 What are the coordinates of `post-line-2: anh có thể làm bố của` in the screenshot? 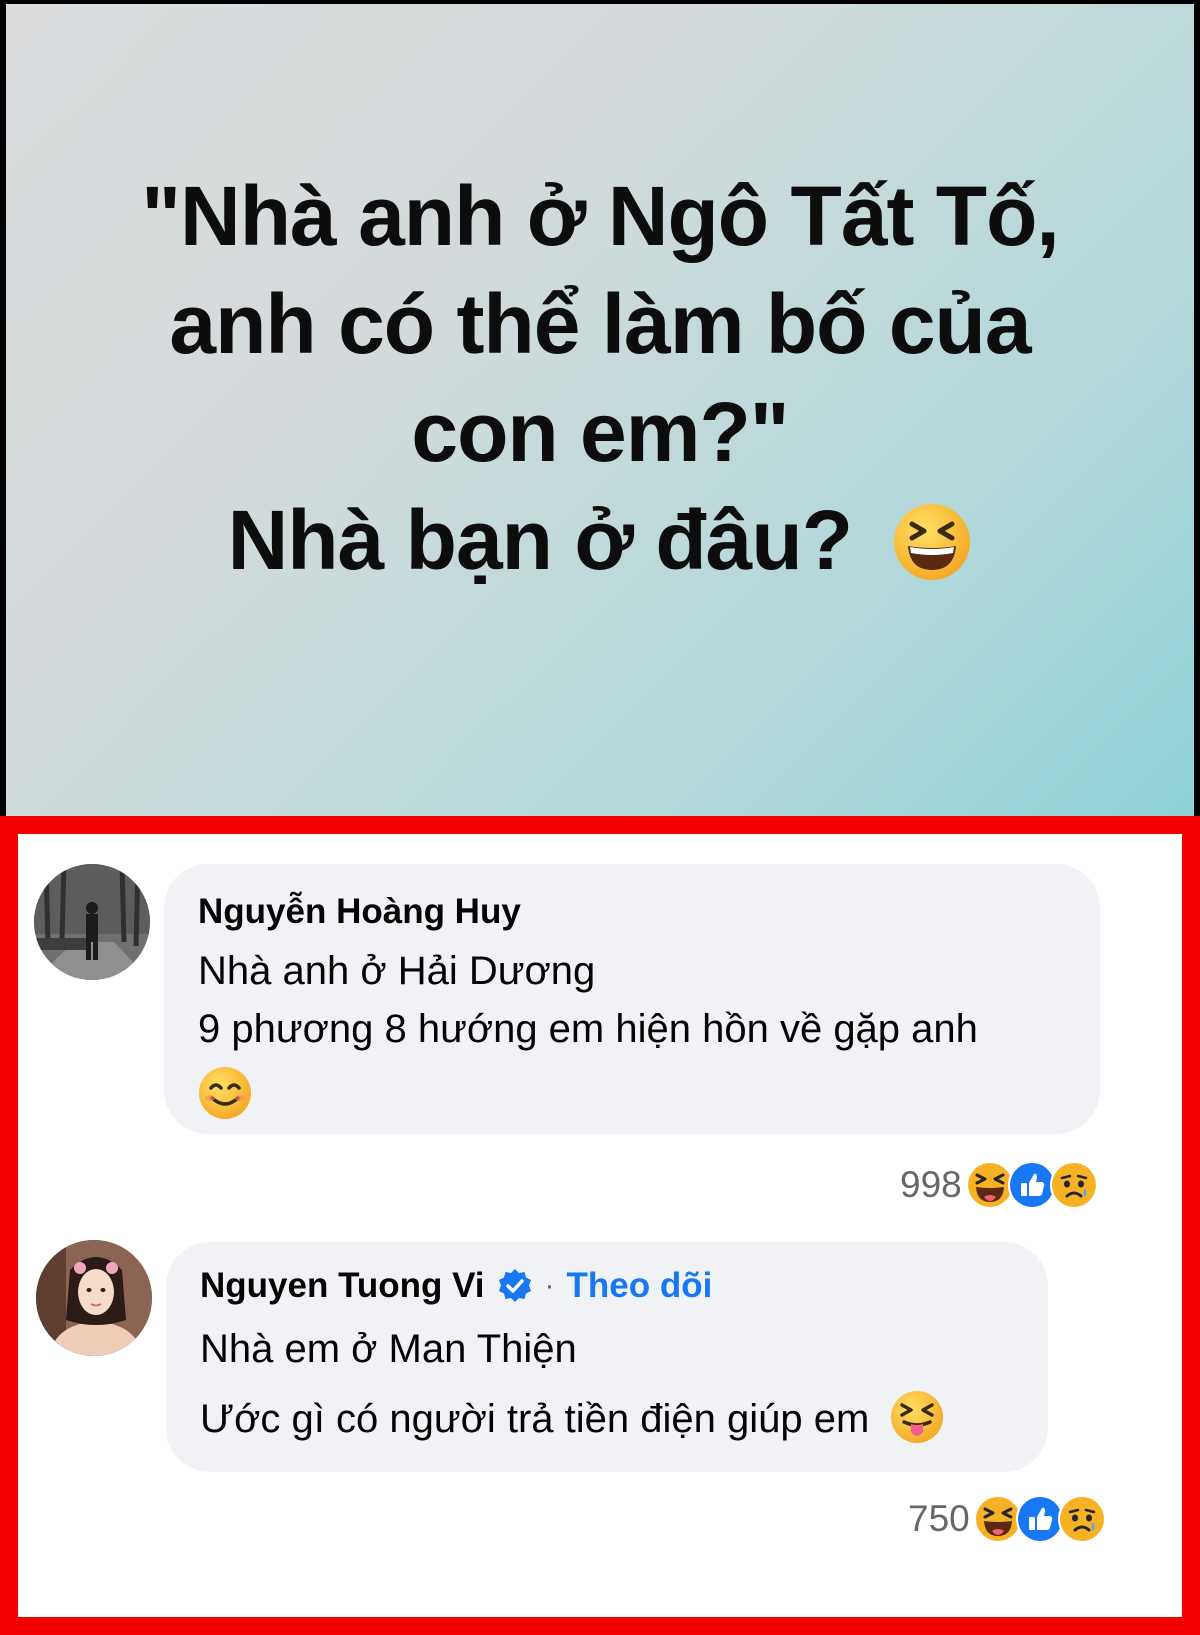 It's located at (600, 323).